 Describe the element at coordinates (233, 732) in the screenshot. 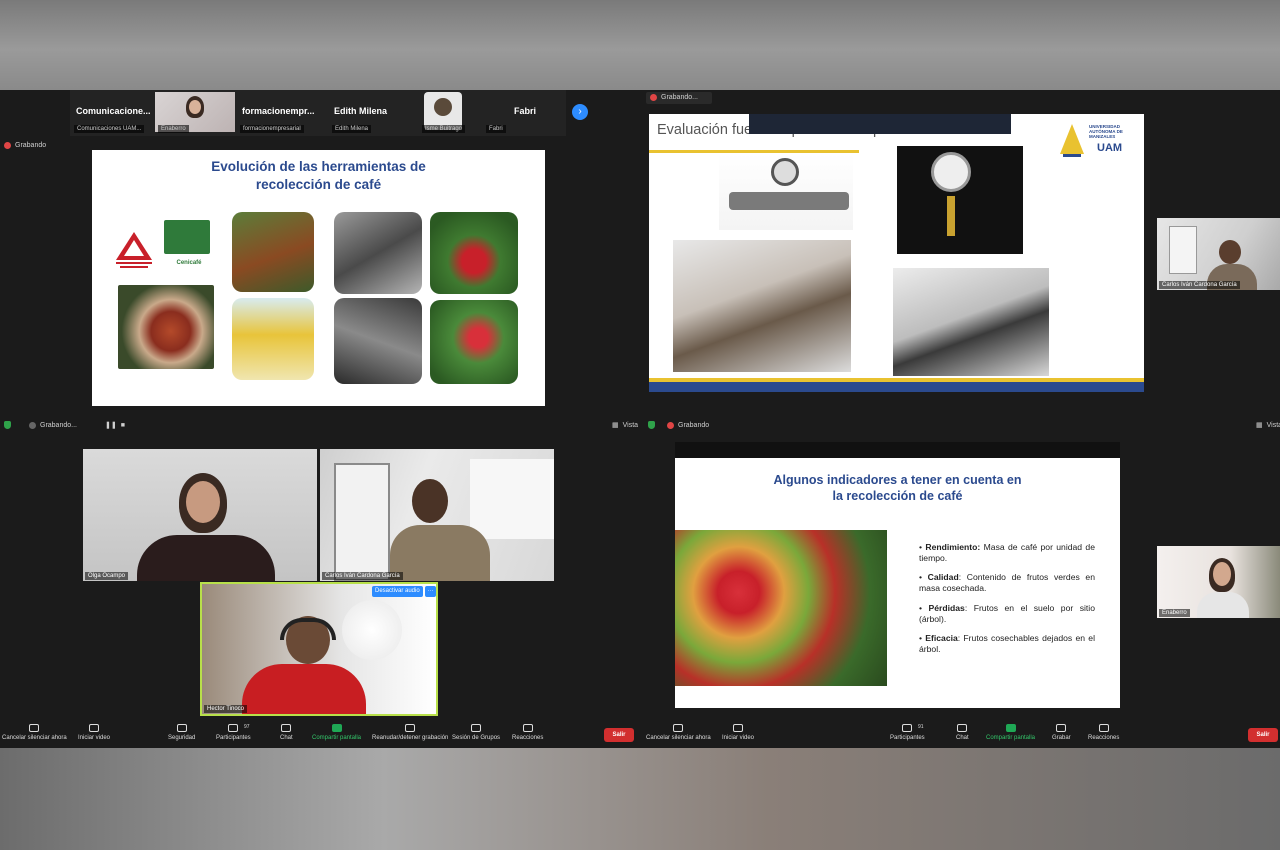

I see `participants-button: Participantes 97` at that location.